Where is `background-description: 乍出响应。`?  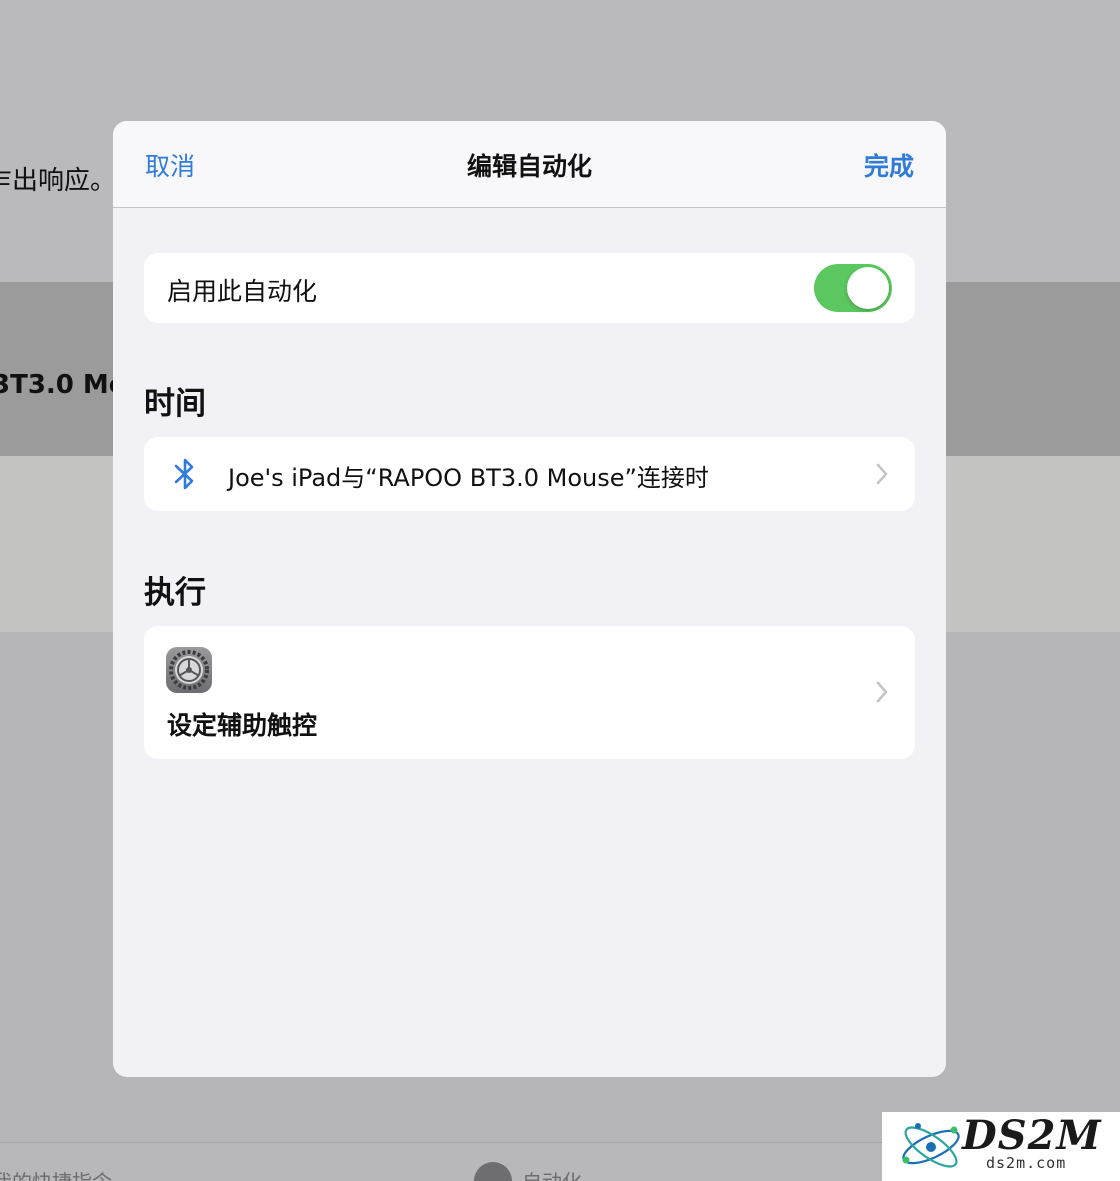
background-description: 乍出响应。 is located at coordinates (58, 181).